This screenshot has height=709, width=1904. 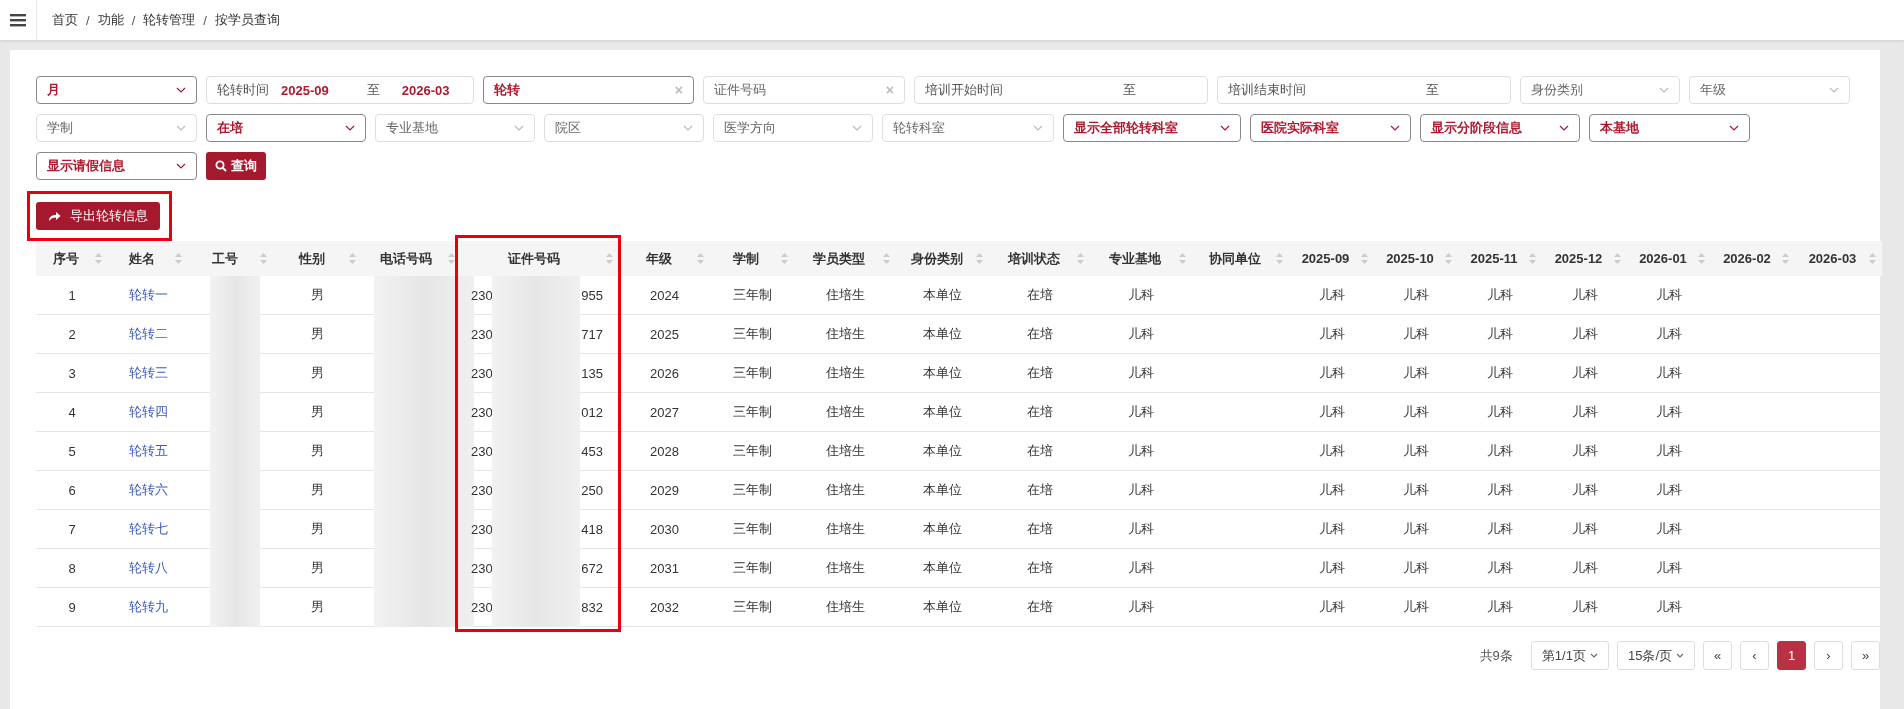 What do you see at coordinates (664, 295) in the screenshot?
I see `table-cell: 2024` at bounding box center [664, 295].